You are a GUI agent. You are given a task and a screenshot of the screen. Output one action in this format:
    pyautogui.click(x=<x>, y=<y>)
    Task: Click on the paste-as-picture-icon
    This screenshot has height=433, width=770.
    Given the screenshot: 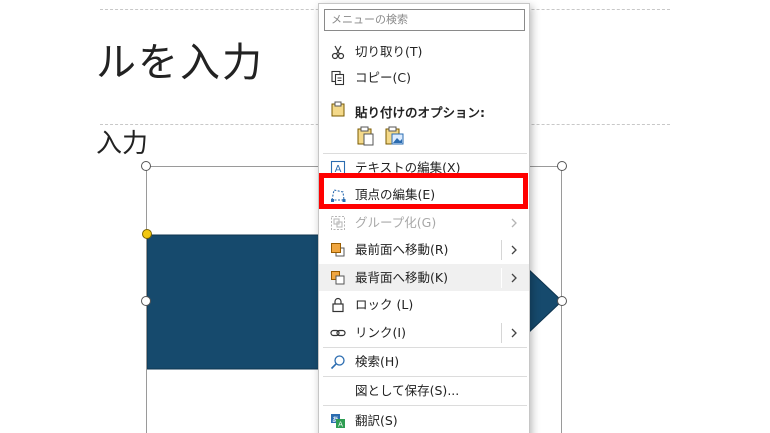 What is the action you would take?
    pyautogui.click(x=394, y=136)
    